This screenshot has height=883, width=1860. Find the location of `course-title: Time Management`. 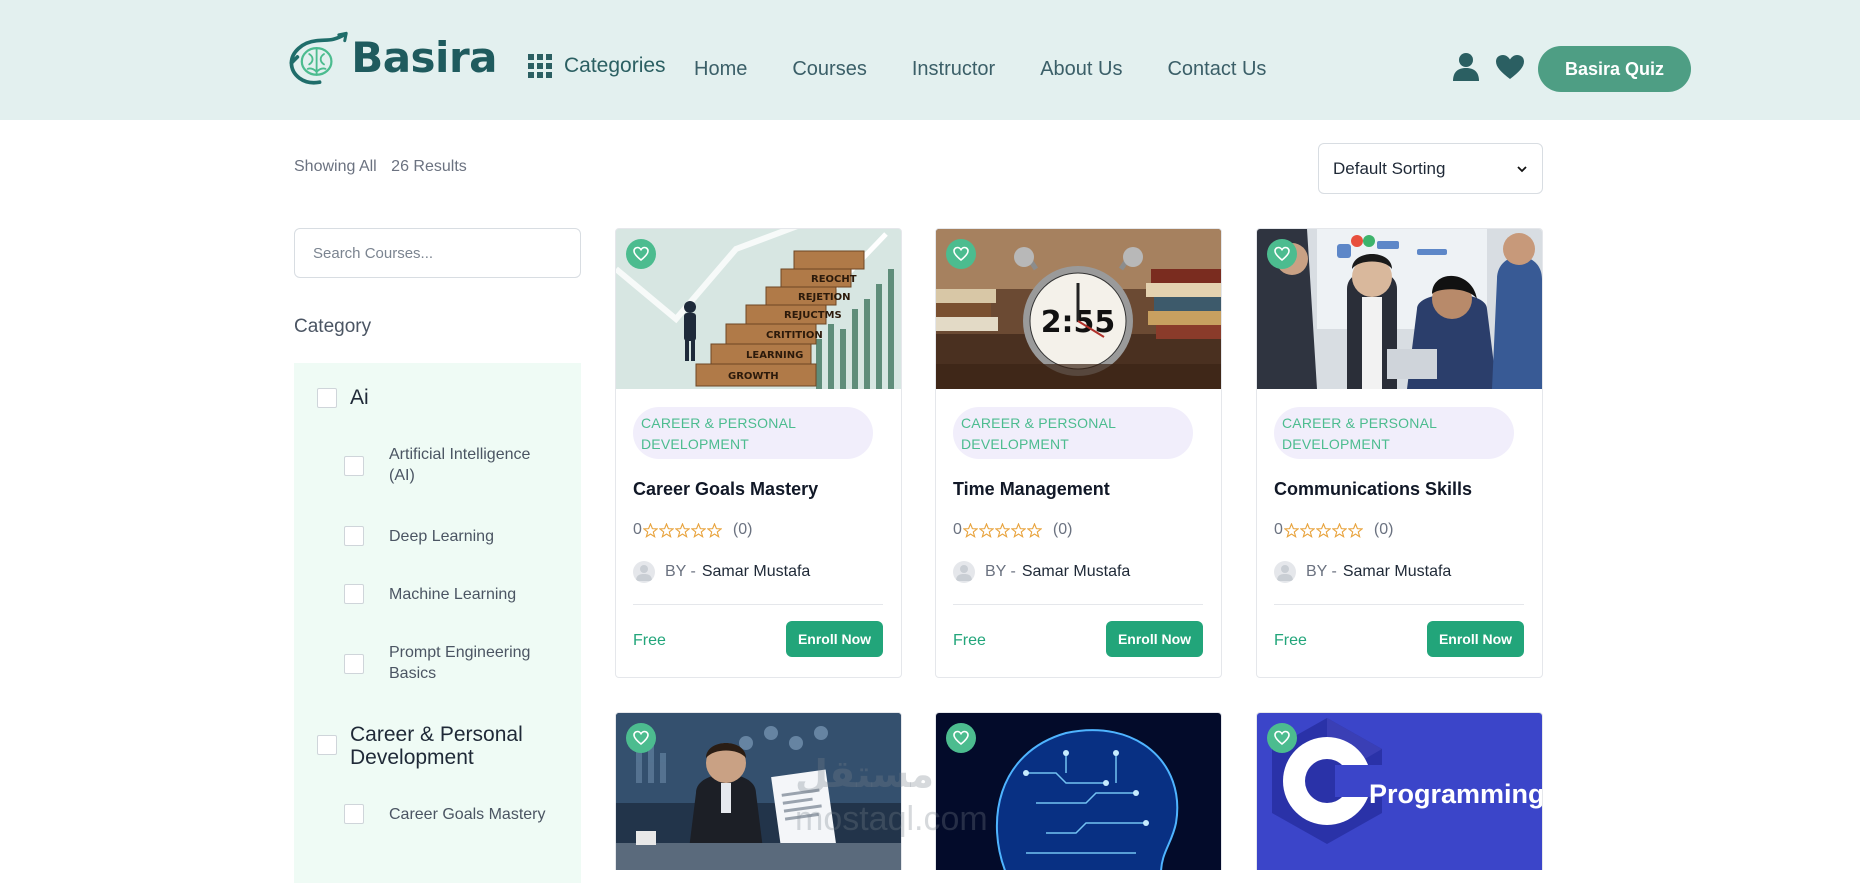

course-title: Time Management is located at coordinates (1031, 489).